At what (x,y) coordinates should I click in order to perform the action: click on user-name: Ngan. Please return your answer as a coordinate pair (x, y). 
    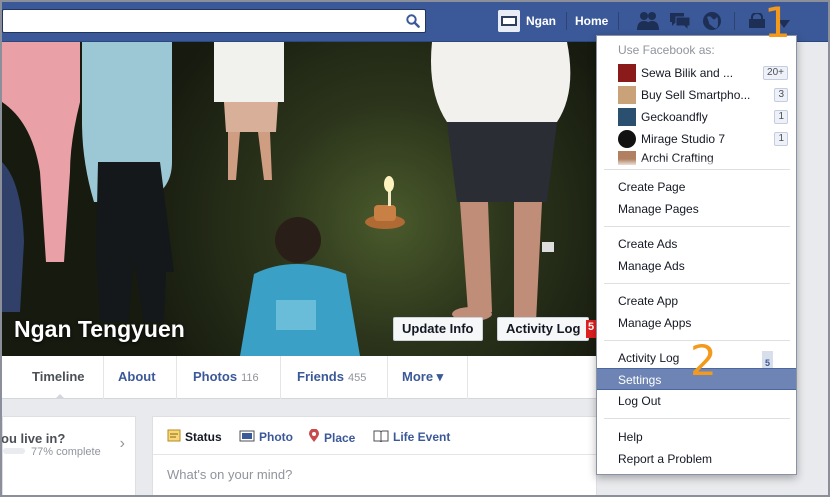
    Looking at the image, I should click on (541, 21).